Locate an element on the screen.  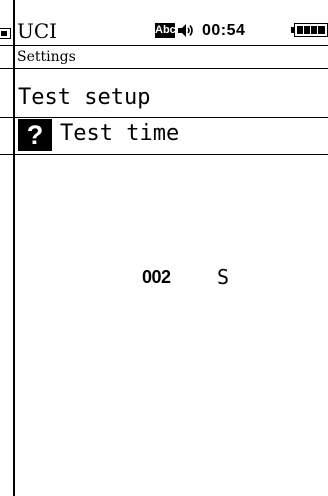
clock: 00:54 is located at coordinates (224, 30).